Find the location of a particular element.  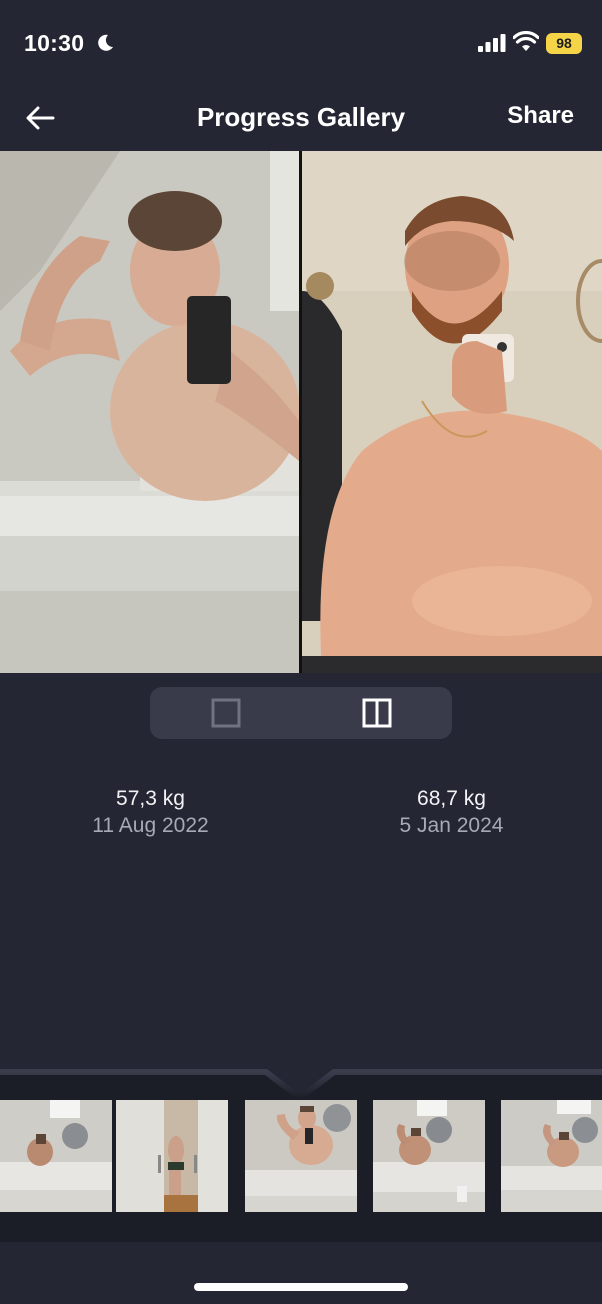

wifi-icon is located at coordinates (526, 41).